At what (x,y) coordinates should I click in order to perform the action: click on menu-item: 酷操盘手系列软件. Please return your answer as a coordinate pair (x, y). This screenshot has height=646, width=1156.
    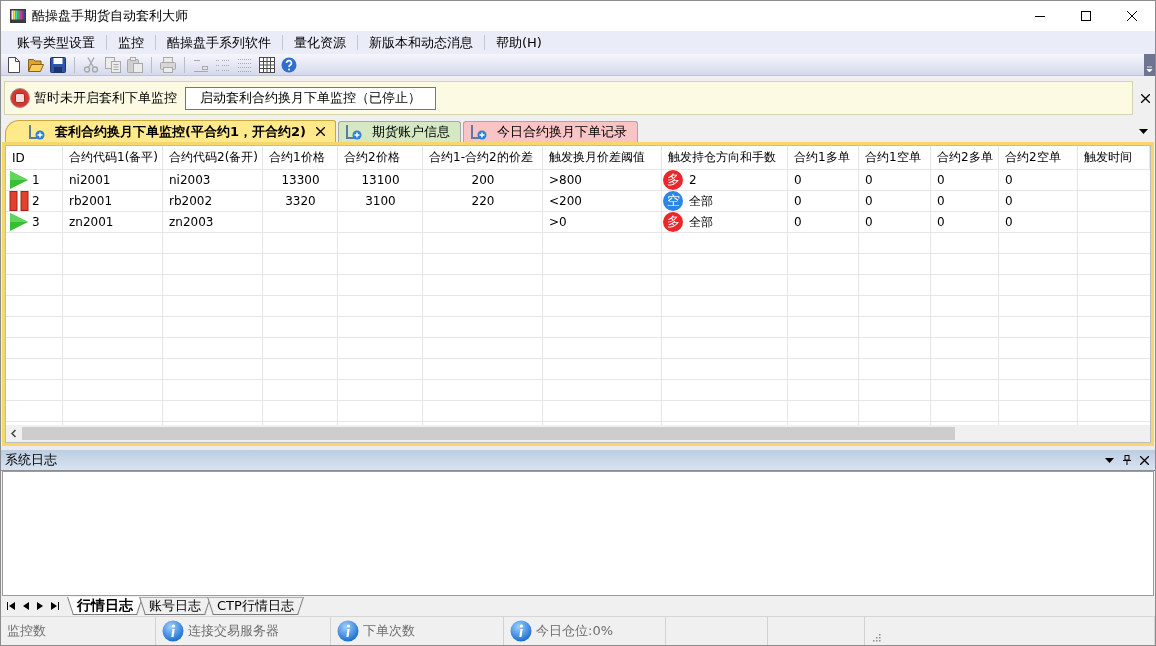
    Looking at the image, I should click on (219, 42).